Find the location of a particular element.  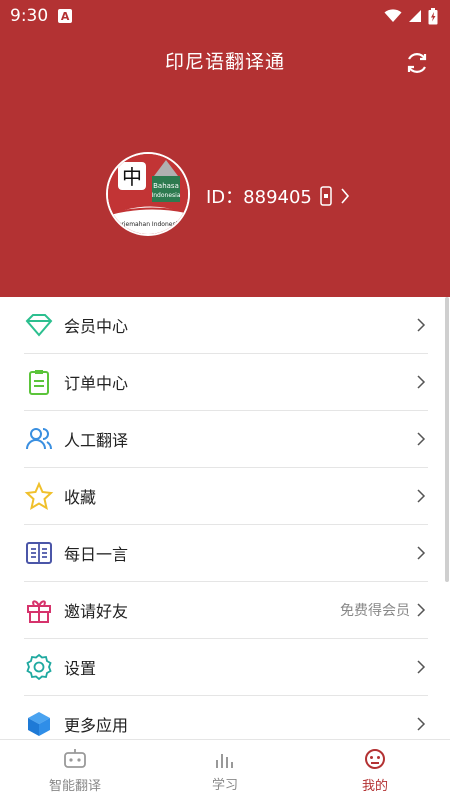

bars-icon is located at coordinates (224, 761).